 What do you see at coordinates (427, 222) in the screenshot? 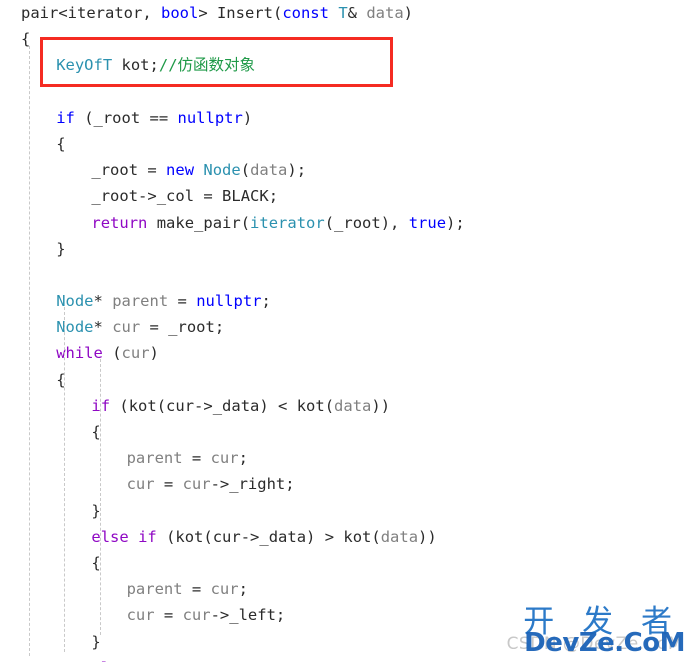
I see `code-token: true` at bounding box center [427, 222].